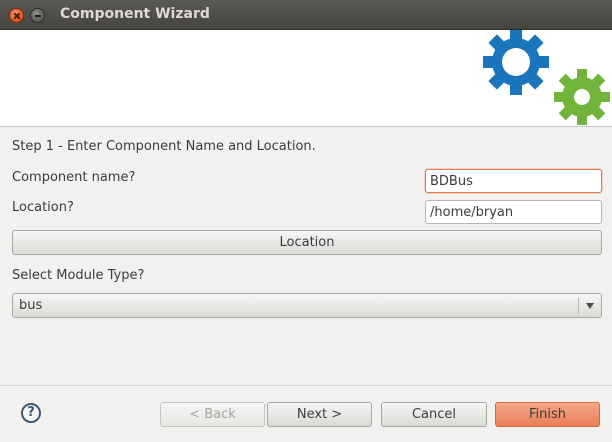  I want to click on location-label: Location?, so click(43, 207).